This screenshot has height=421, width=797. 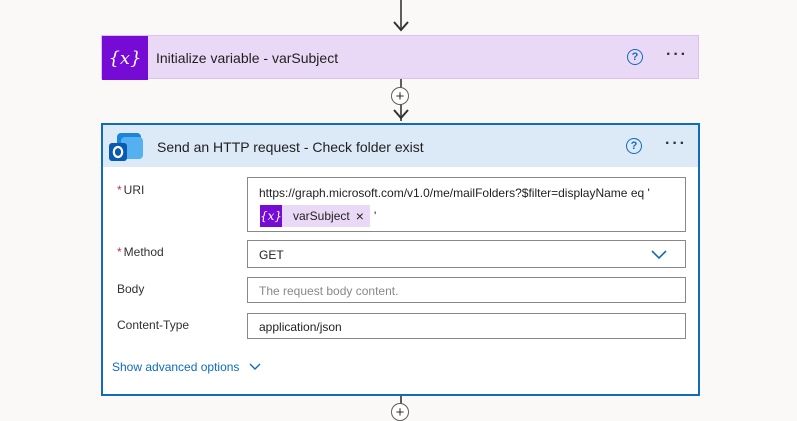 What do you see at coordinates (300, 327) in the screenshot?
I see `content-type-value: application/json` at bounding box center [300, 327].